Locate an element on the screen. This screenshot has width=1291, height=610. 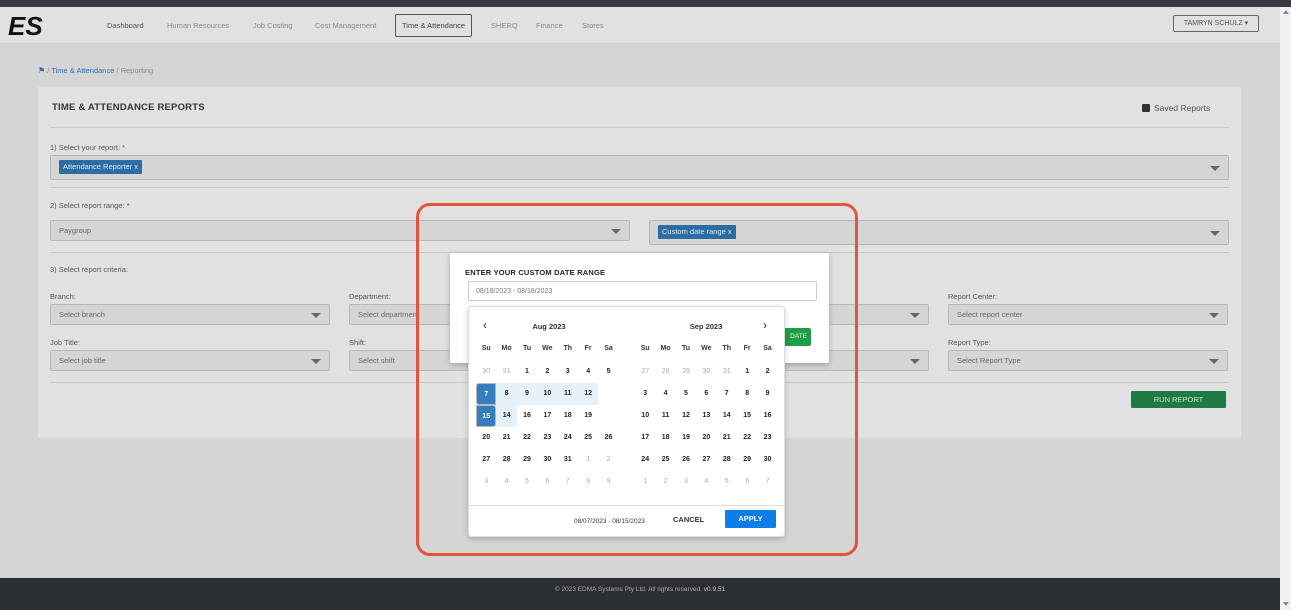
nav-sherq: SHERQ is located at coordinates (504, 25).